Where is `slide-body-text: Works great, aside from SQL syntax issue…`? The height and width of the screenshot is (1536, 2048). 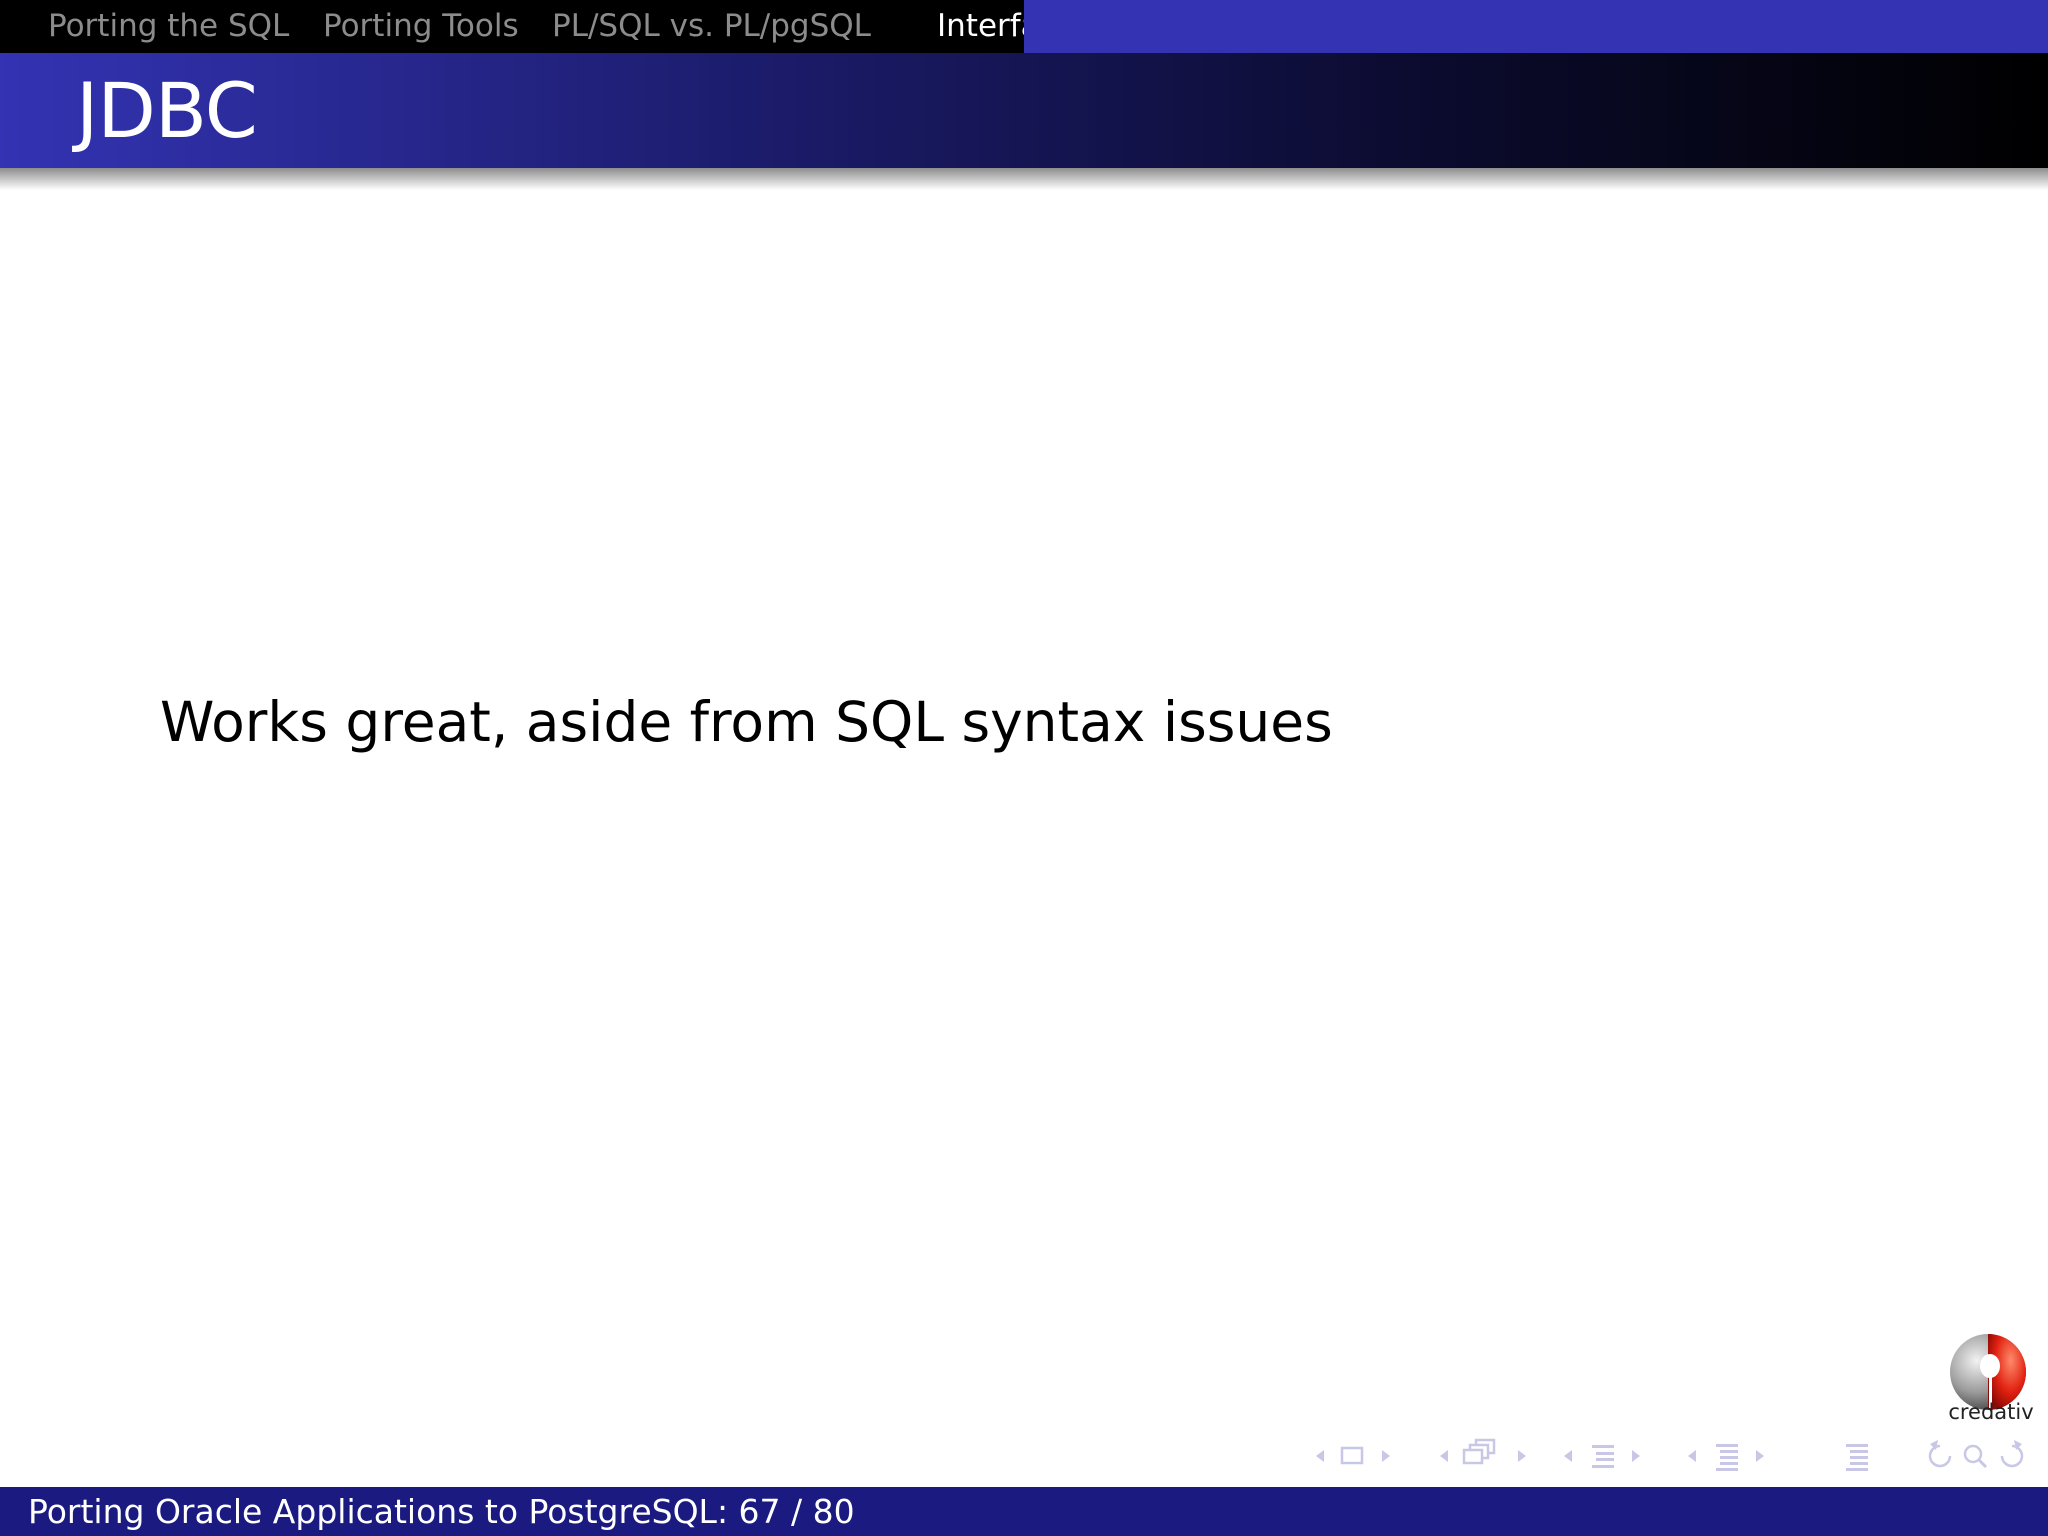 slide-body-text: Works great, aside from SQL syntax issue… is located at coordinates (746, 722).